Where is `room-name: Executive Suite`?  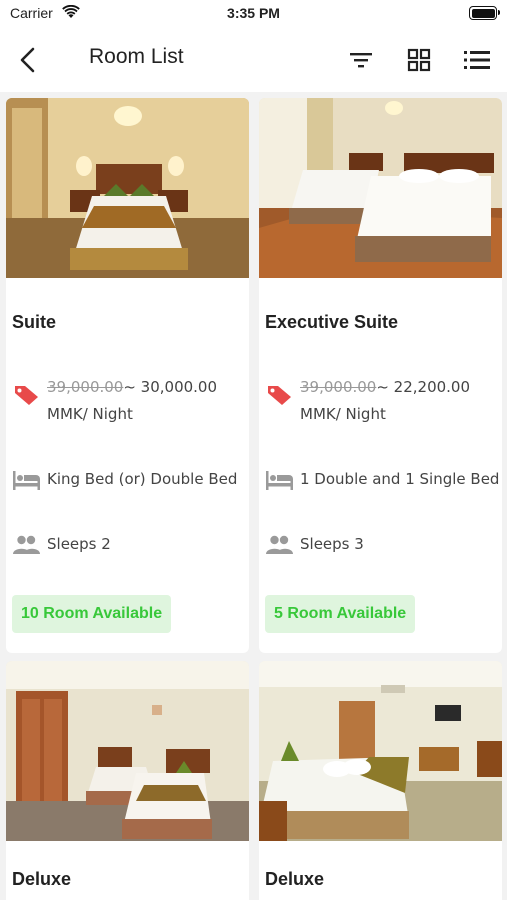
room-name: Executive Suite is located at coordinates (332, 322).